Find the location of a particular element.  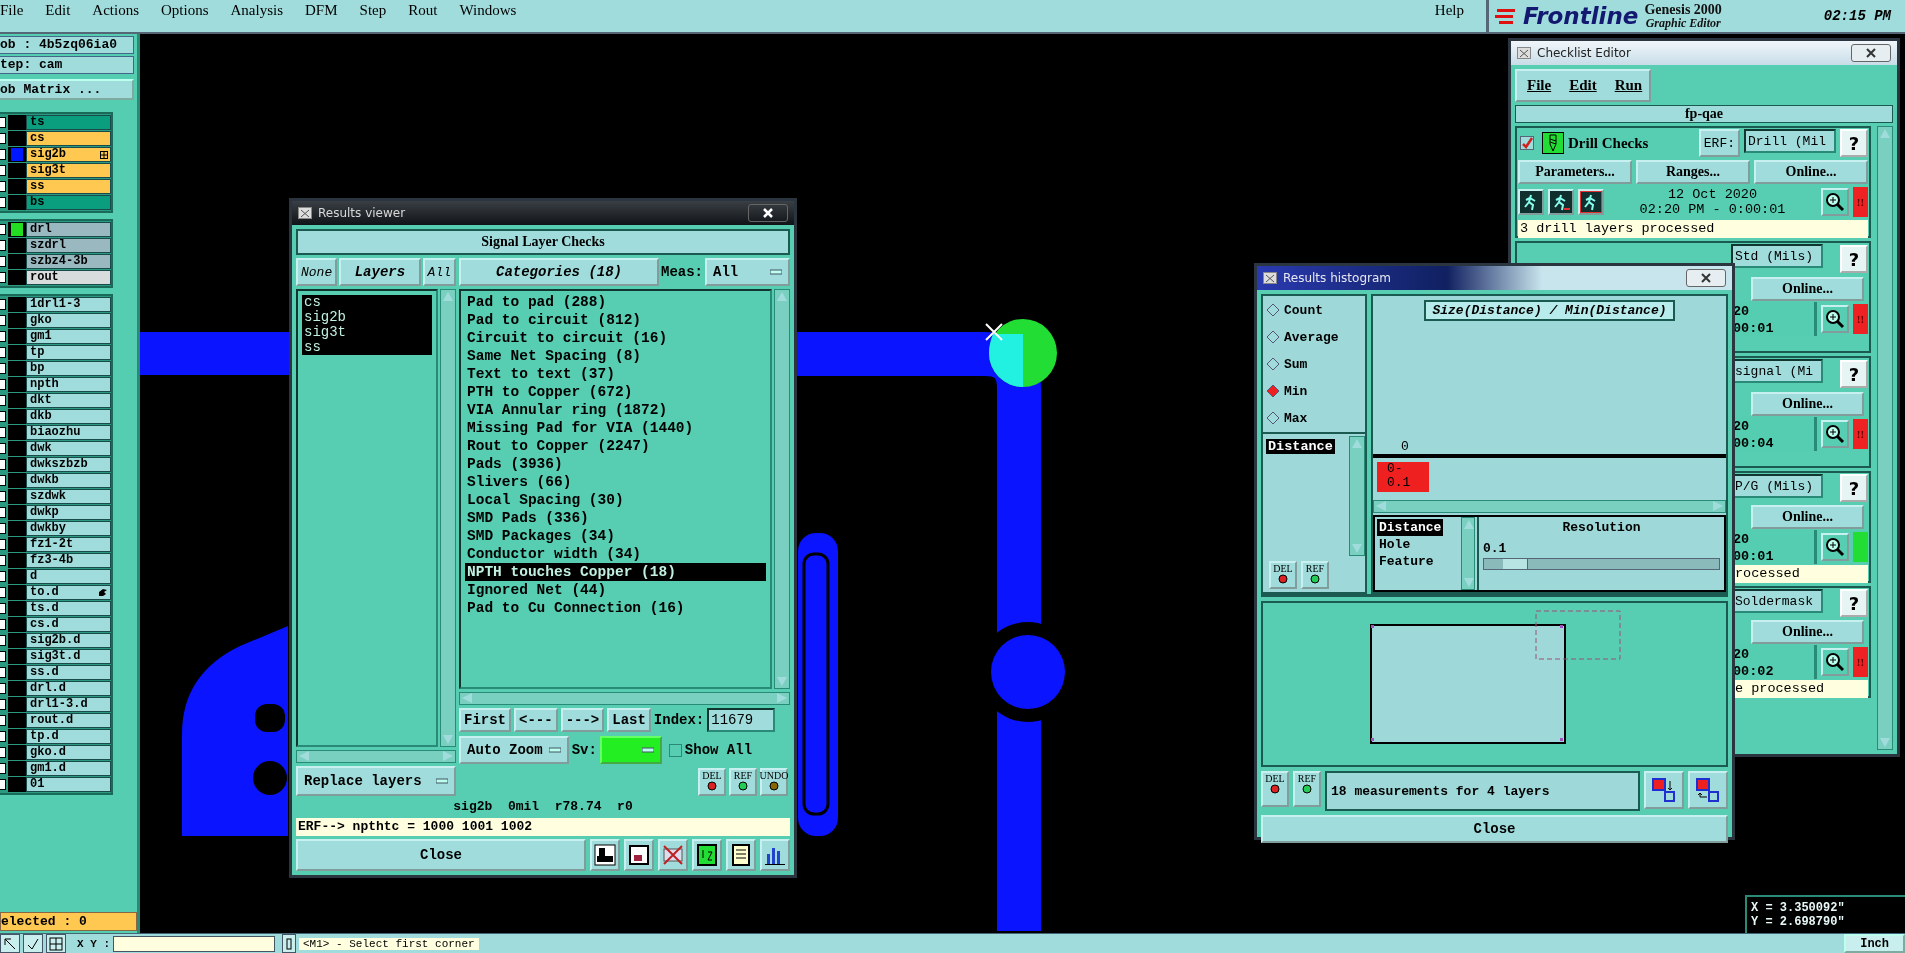

layer-item: szdwk is located at coordinates (68, 496).